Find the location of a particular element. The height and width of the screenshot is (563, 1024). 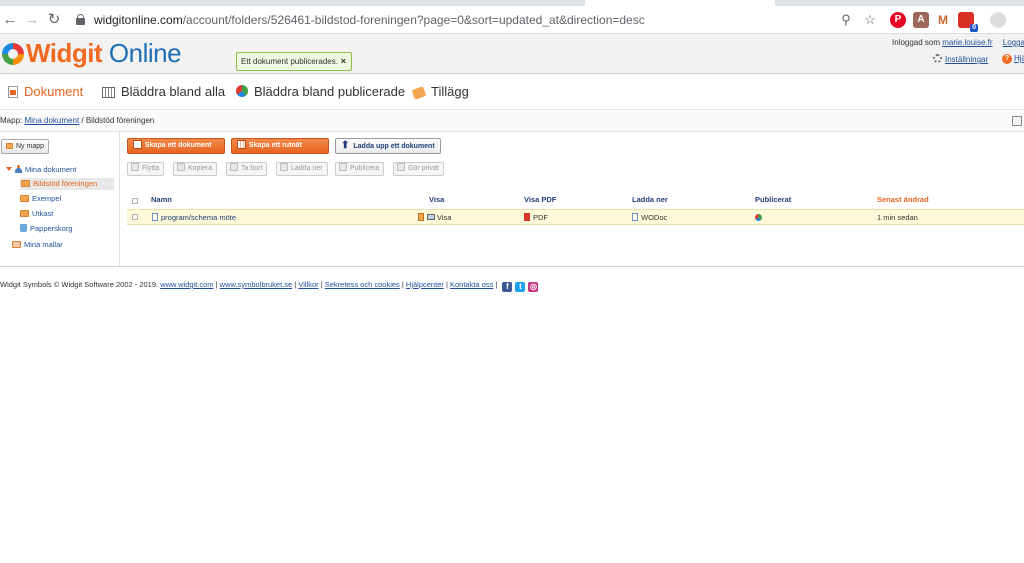

forward-icon: → is located at coordinates (32, 20).